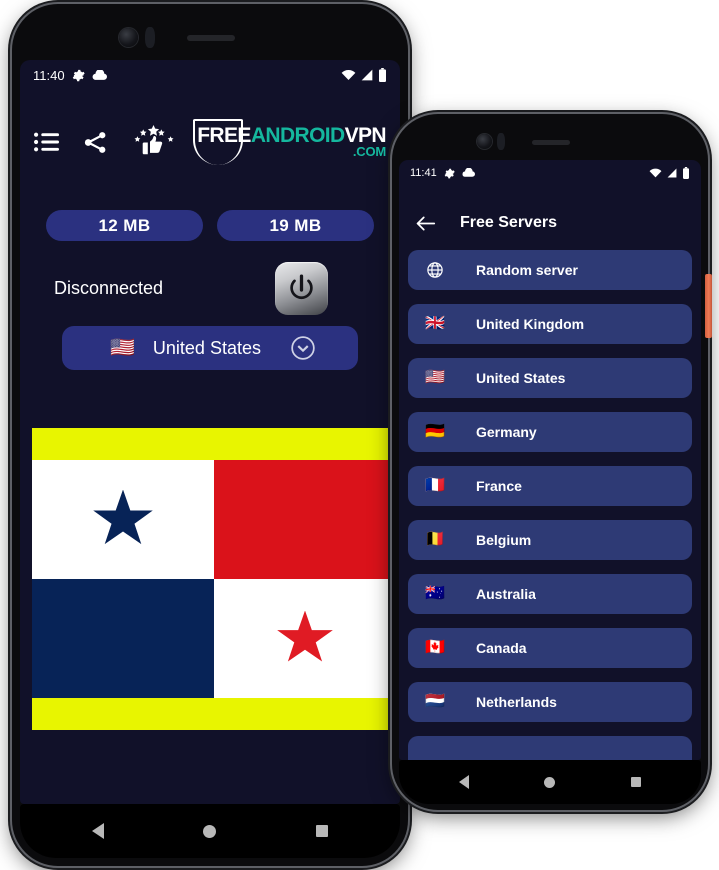  What do you see at coordinates (516, 702) in the screenshot?
I see `server-name: Netherlands` at bounding box center [516, 702].